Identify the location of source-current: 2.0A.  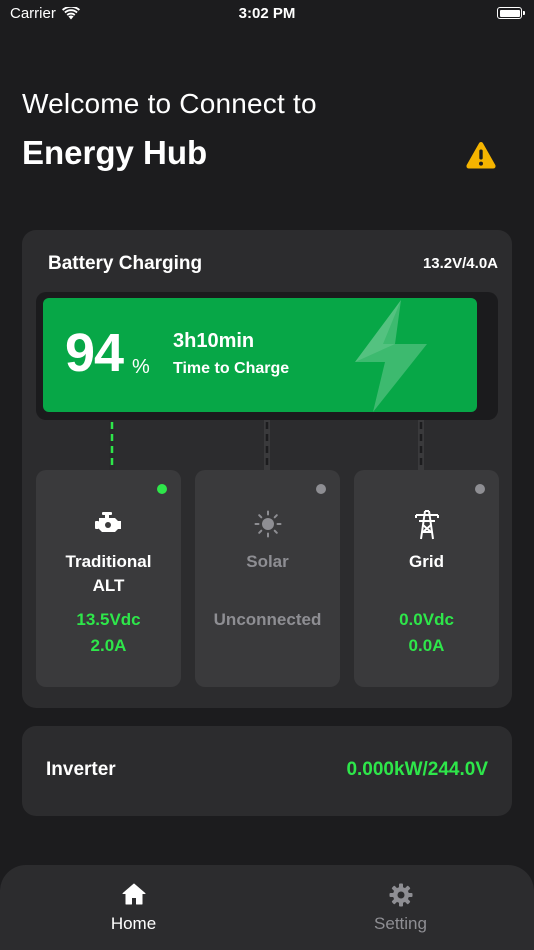
(108, 645).